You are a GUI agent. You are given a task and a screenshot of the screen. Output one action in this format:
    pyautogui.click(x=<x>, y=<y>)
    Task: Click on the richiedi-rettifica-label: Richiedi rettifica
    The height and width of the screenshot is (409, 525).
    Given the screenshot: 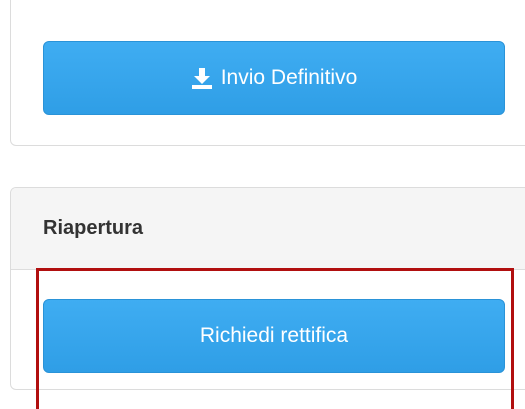 What is the action you would take?
    pyautogui.click(x=274, y=335)
    